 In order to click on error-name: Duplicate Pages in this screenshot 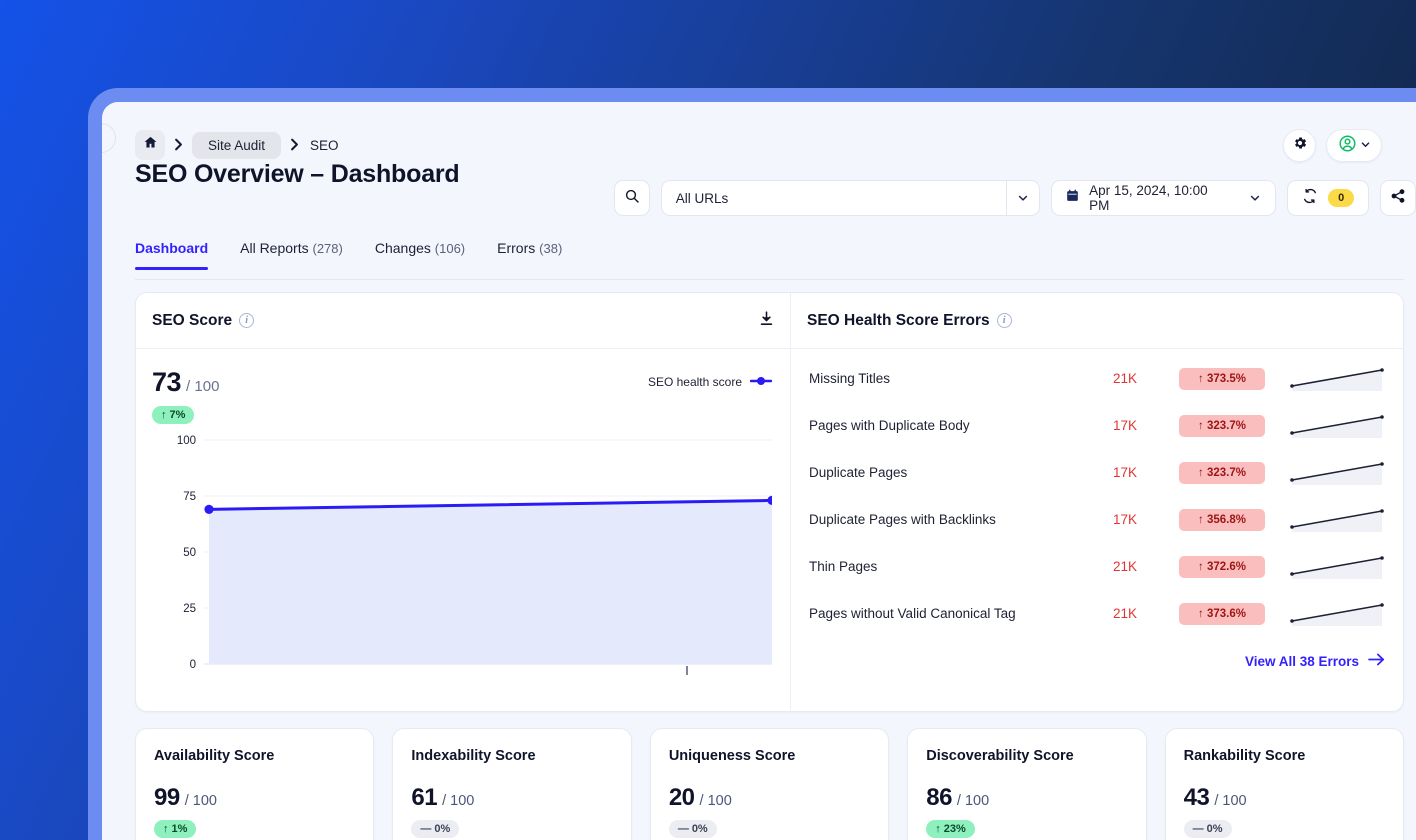, I will do `click(858, 472)`.